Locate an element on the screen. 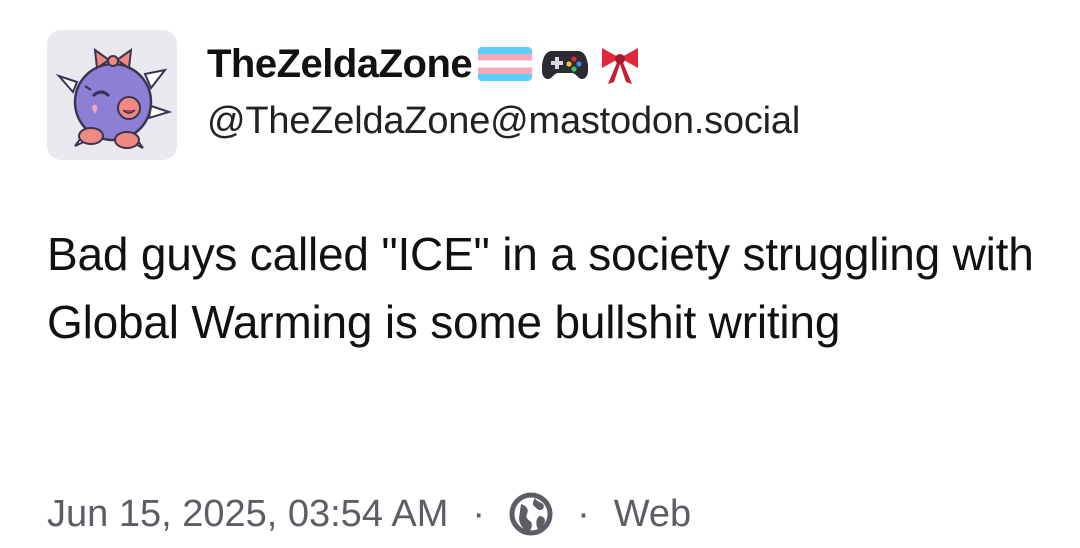 Image resolution: width=1080 pixels, height=548 pixels. display-name-row: TheZeldaZone is located at coordinates (424, 64).